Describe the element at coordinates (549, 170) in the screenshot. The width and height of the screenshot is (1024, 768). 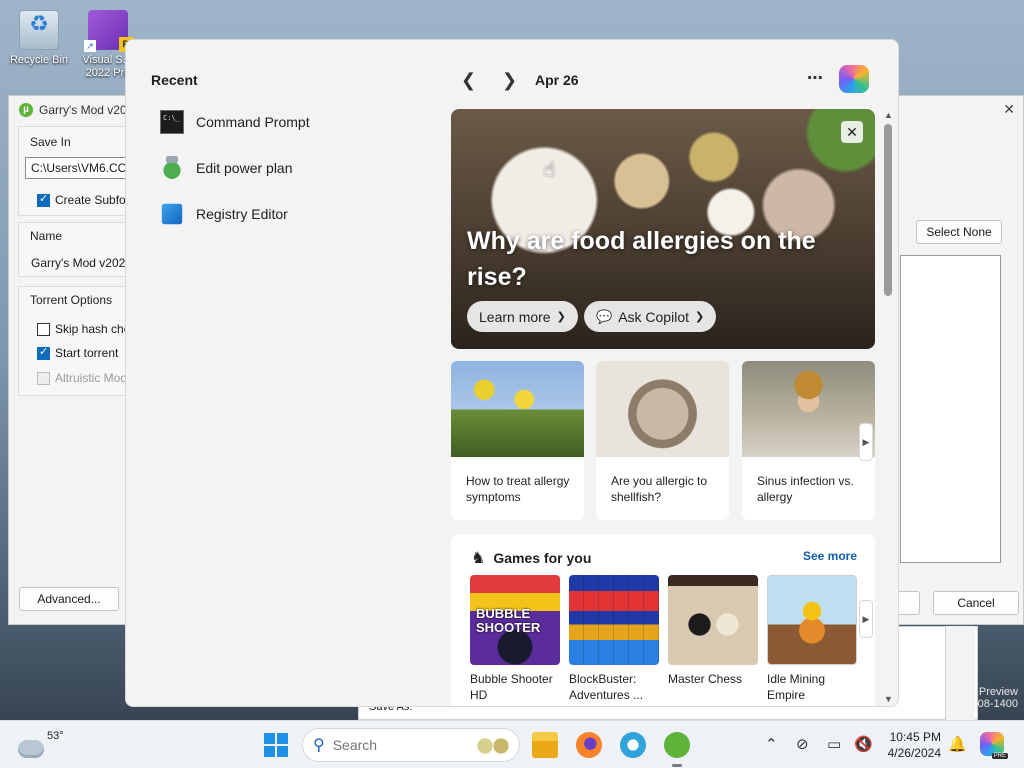
I see `hand-cursor-icon: ☝` at that location.